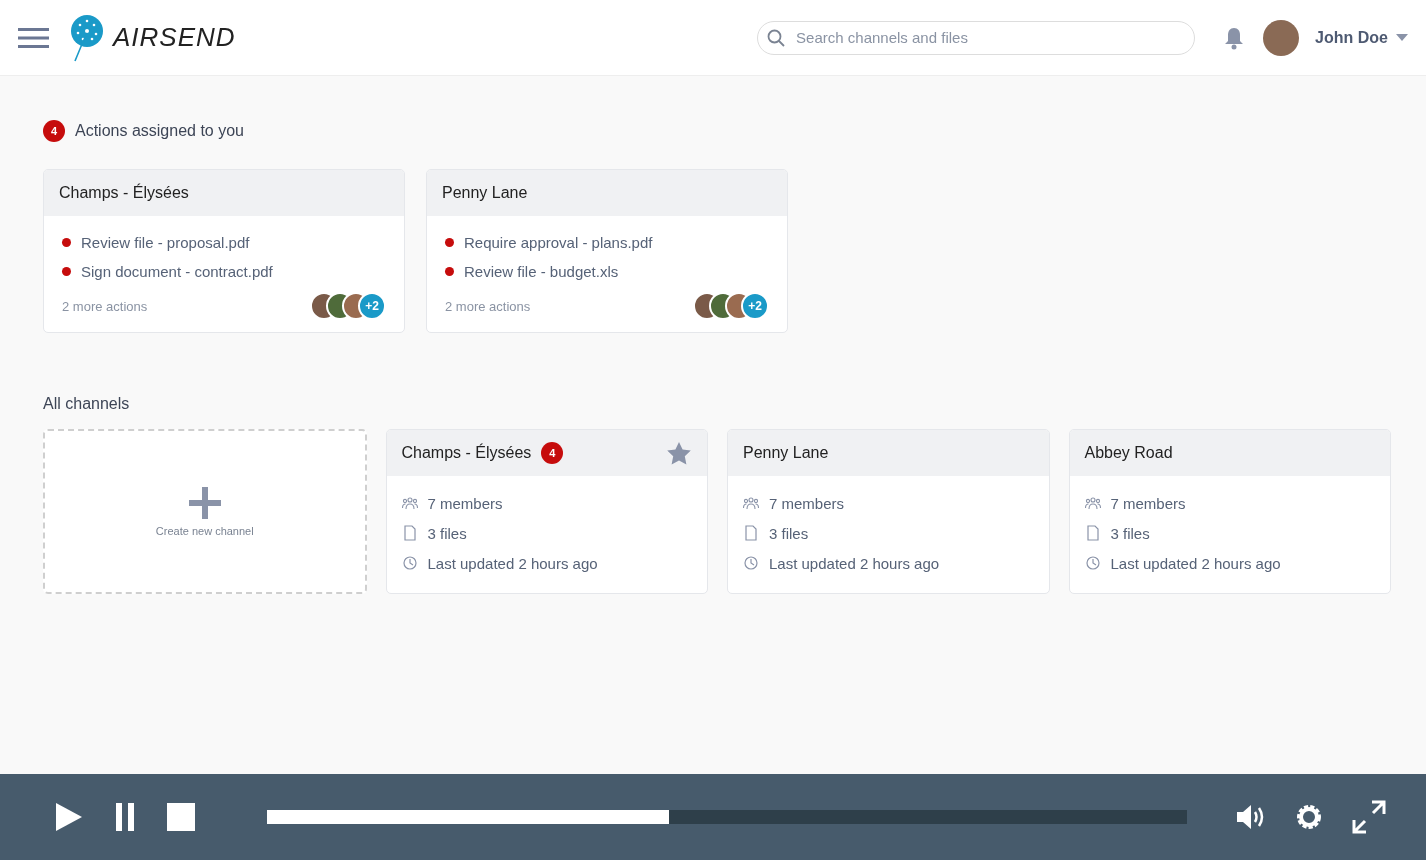  I want to click on action-card: Penny Lane Require approval - plans.pdf Review file - budget.xls 2 more actions +2, so click(607, 251).